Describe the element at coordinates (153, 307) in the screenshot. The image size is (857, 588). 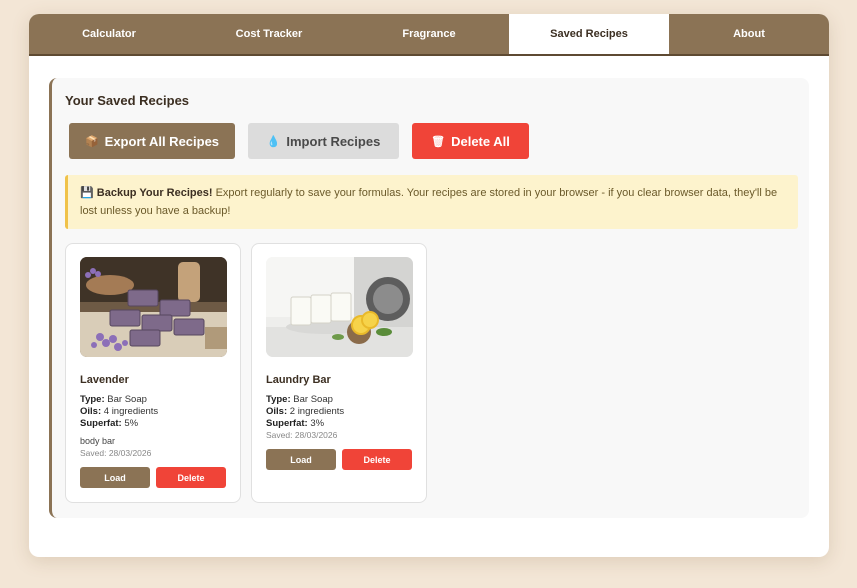
I see `recipe-image-lavender-soap` at that location.